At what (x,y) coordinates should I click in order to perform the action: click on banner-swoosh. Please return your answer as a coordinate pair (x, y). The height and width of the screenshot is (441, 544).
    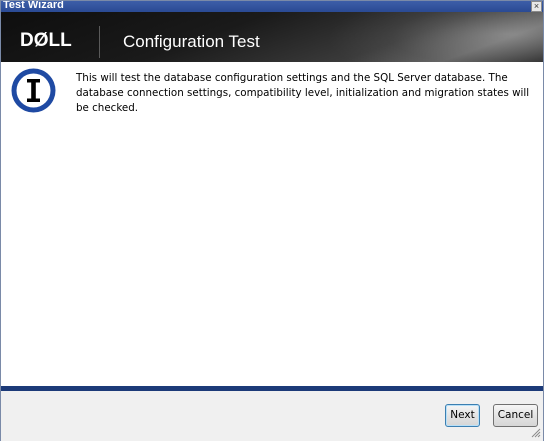
    Looking at the image, I should click on (425, 37).